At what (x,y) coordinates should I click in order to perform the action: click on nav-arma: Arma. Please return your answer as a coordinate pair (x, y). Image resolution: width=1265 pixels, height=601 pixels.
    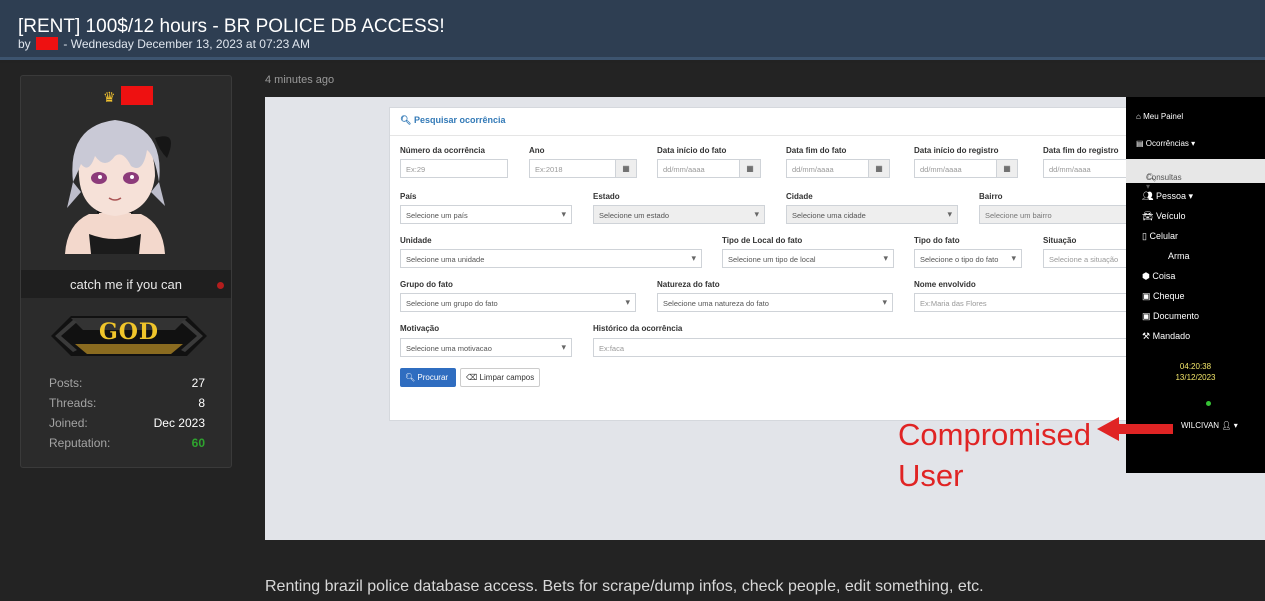
    Looking at the image, I should click on (1179, 256).